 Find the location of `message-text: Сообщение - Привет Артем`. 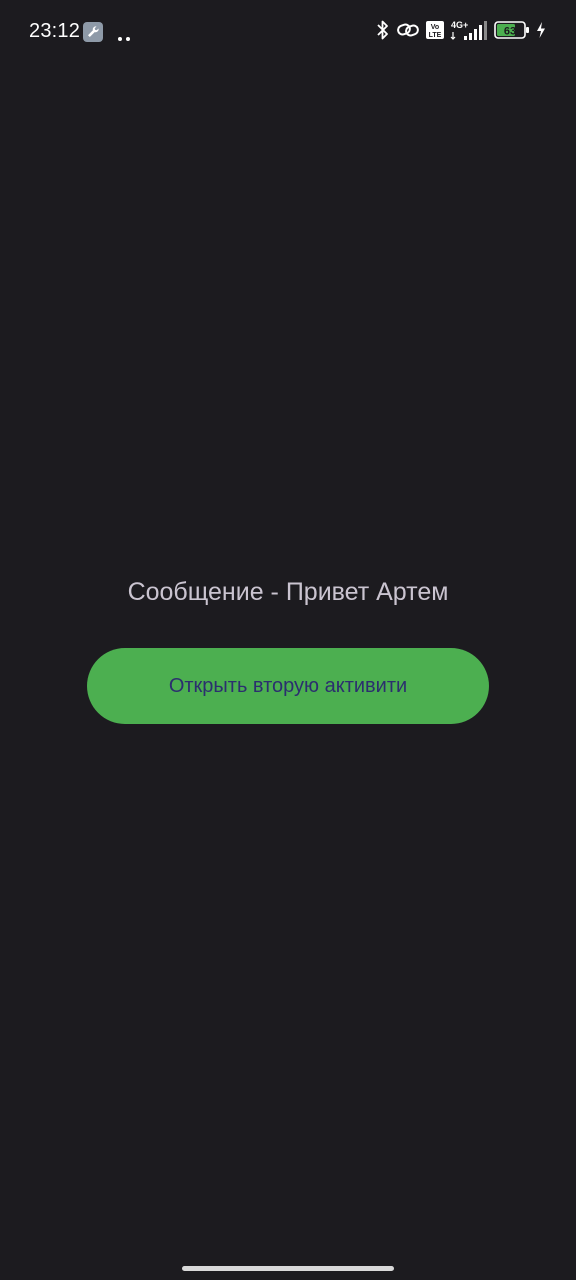

message-text: Сообщение - Привет Артем is located at coordinates (288, 592).